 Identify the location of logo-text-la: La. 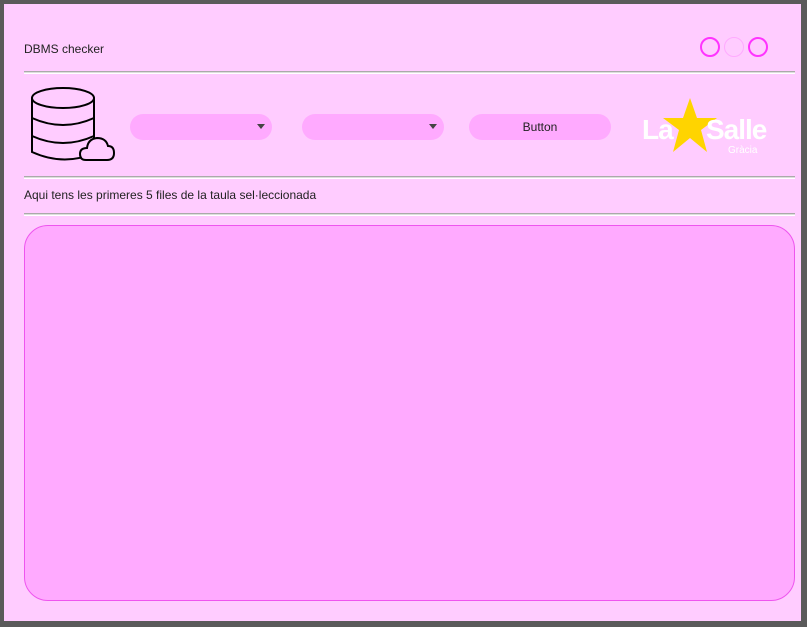
(658, 129).